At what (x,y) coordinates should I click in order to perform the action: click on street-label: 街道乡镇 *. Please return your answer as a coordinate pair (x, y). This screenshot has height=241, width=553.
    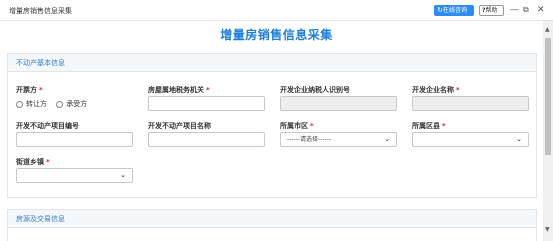
    Looking at the image, I should click on (33, 162).